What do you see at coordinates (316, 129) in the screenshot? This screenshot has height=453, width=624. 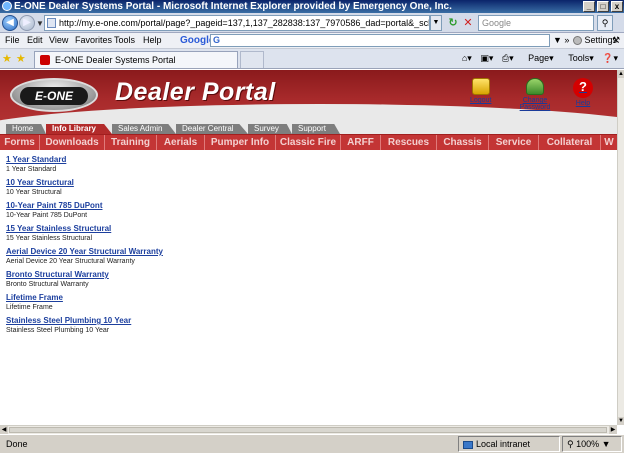 I see `tab-support: Support` at bounding box center [316, 129].